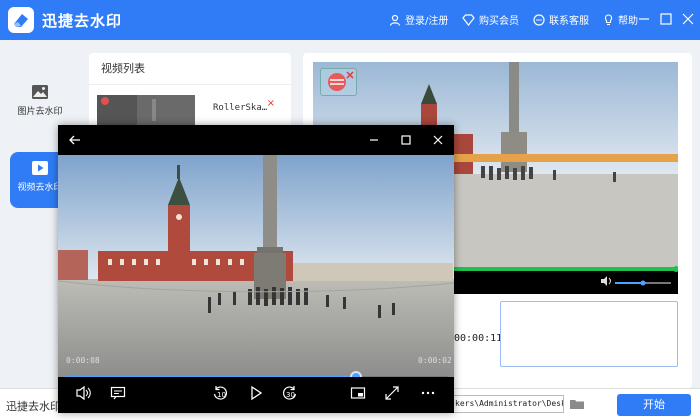  I want to click on diamond-icon, so click(468, 19).